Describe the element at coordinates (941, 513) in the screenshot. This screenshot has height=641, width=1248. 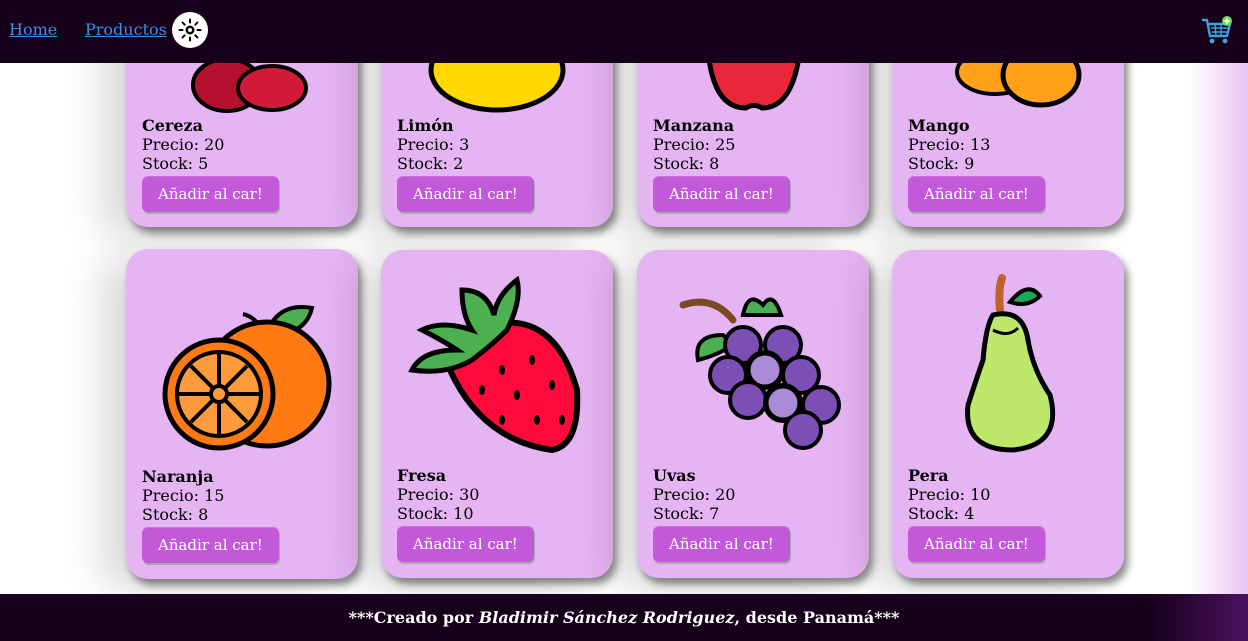
I see `product-stock: Stock: 4` at that location.